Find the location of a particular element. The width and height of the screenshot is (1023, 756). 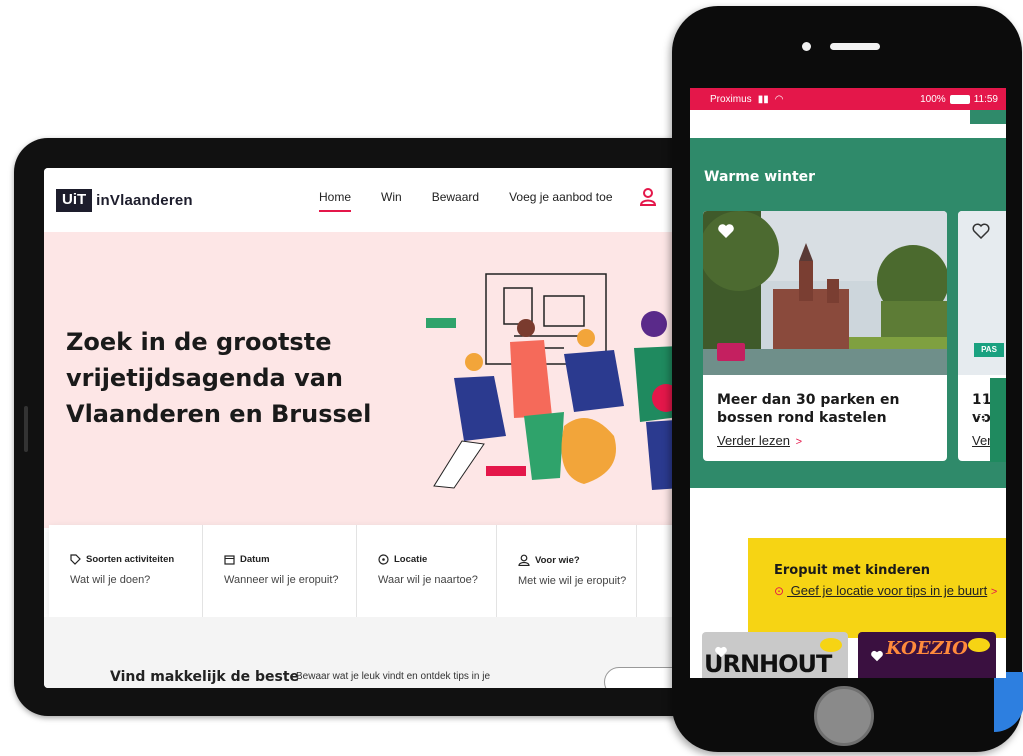

nav-win: Win is located at coordinates (391, 201).